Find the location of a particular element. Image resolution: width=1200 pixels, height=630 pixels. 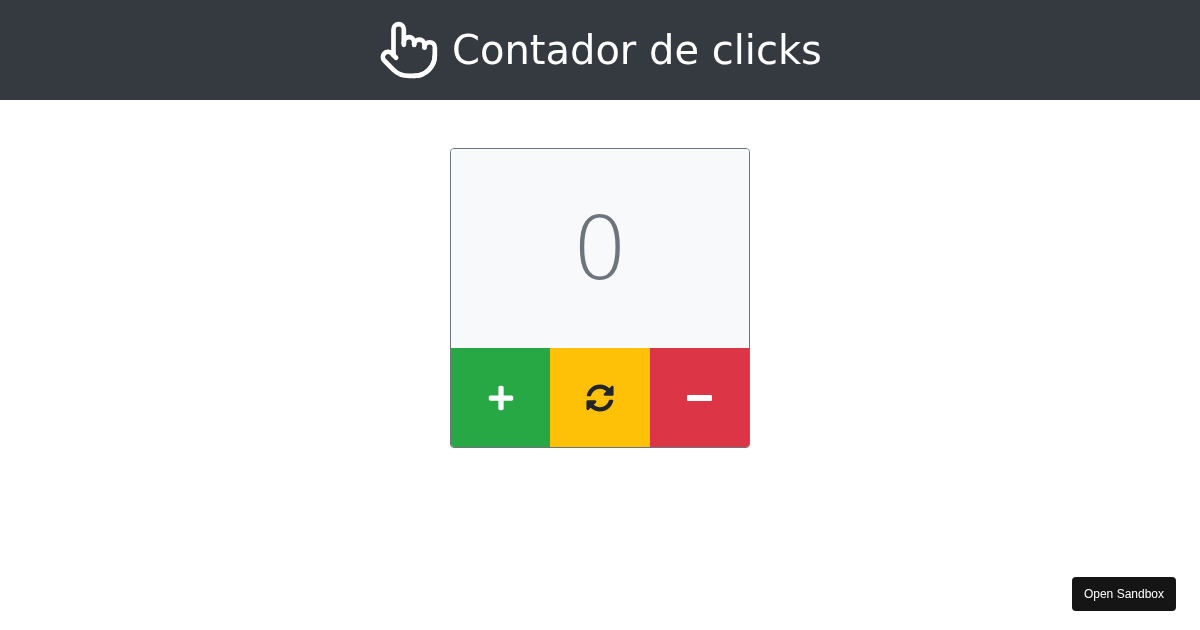

refresh-icon is located at coordinates (600, 397).